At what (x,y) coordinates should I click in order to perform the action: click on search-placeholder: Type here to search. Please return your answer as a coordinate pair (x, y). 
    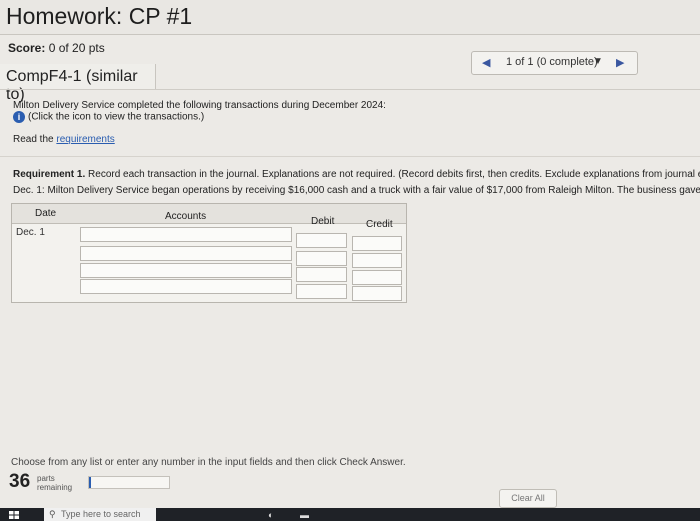
    Looking at the image, I should click on (101, 514).